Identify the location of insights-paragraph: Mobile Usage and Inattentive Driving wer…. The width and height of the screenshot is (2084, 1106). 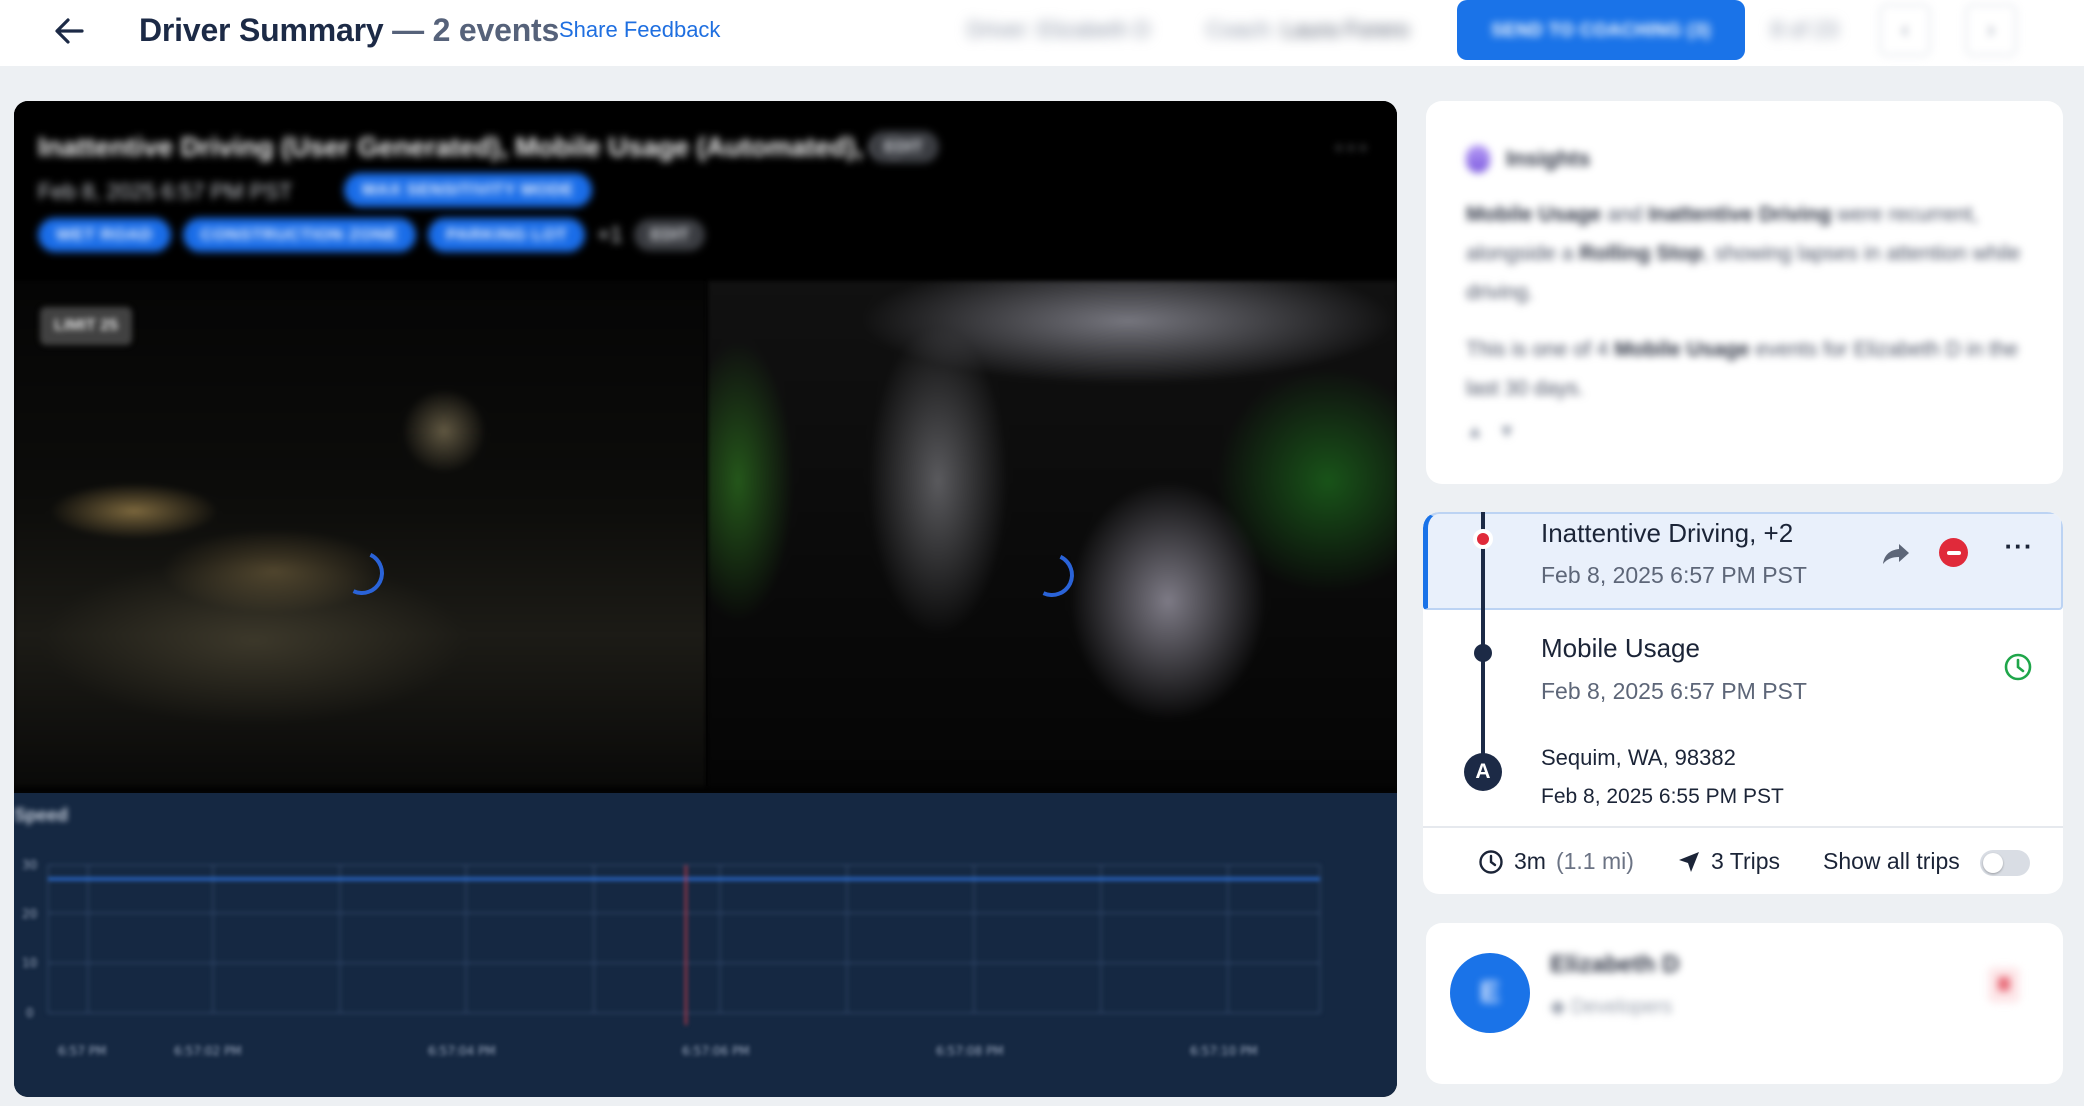
(1751, 253).